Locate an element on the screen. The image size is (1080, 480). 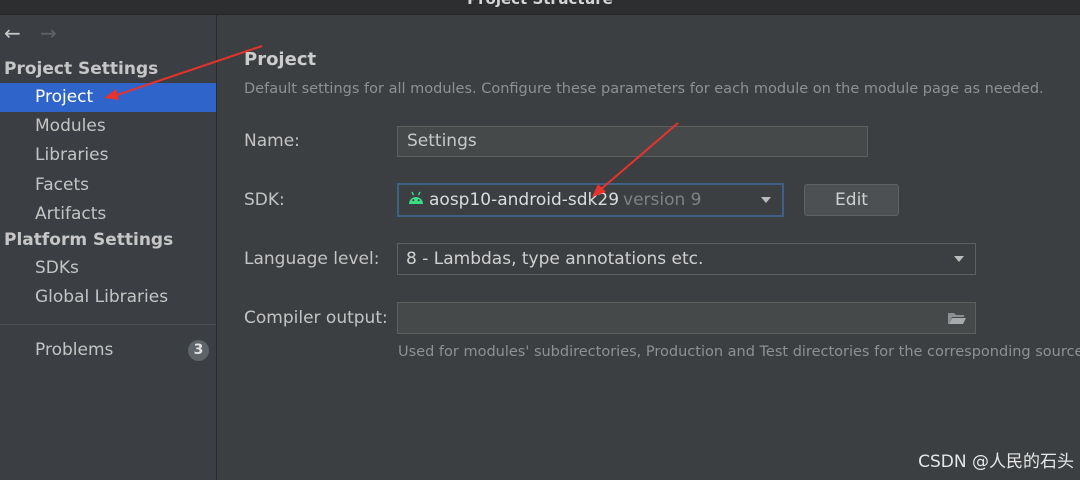
sidebar-item-global-libraries: Global Libraries is located at coordinates (108, 297).